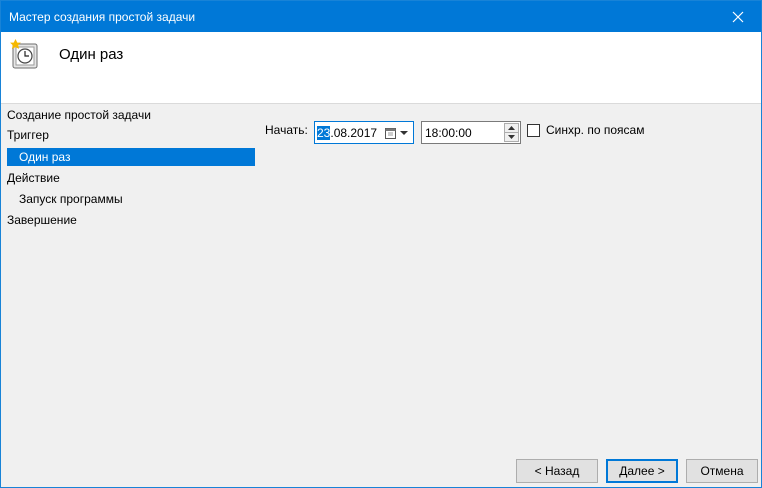  I want to click on sync-timezones-label: Синхр. по поясам, so click(595, 130).